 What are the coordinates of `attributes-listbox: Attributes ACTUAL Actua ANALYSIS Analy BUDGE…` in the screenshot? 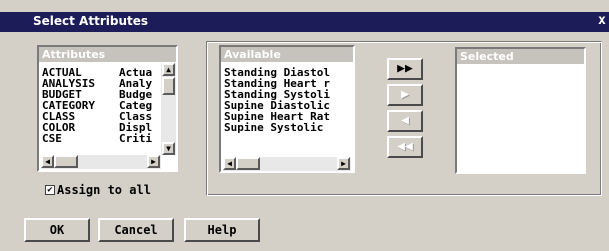 It's located at (107, 108).